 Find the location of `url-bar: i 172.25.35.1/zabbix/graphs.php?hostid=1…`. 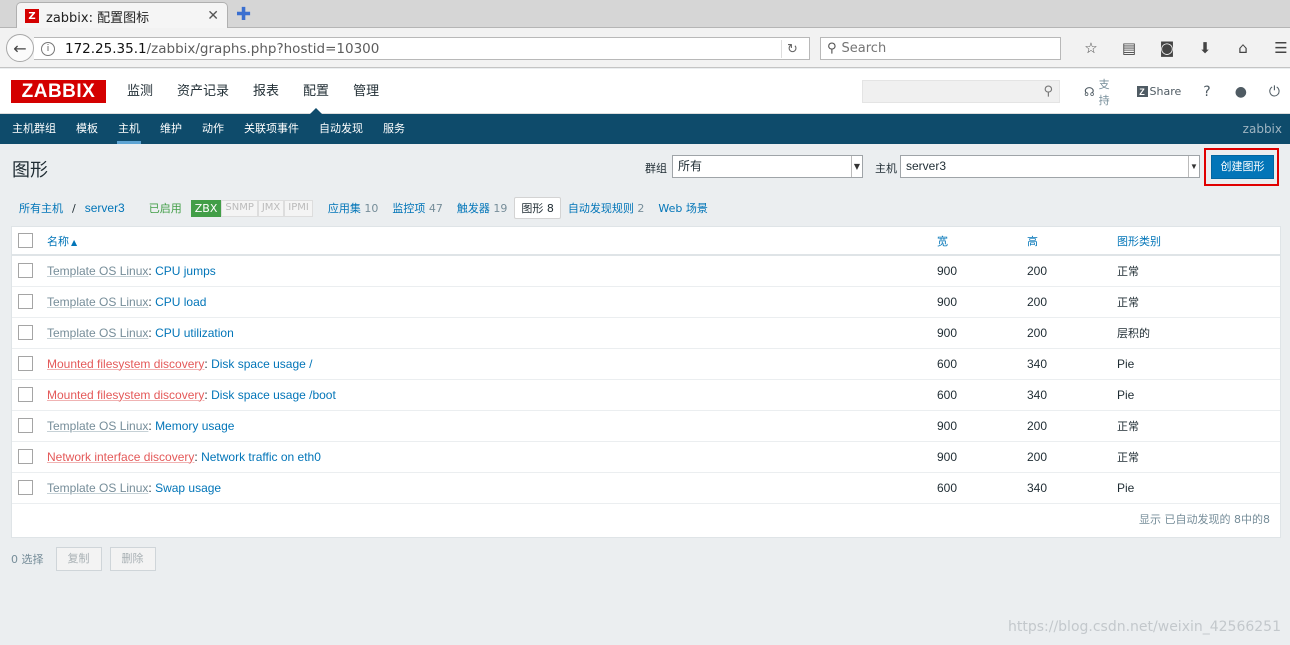

url-bar: i 172.25.35.1/zabbix/graphs.php?hostid=1… is located at coordinates (422, 48).